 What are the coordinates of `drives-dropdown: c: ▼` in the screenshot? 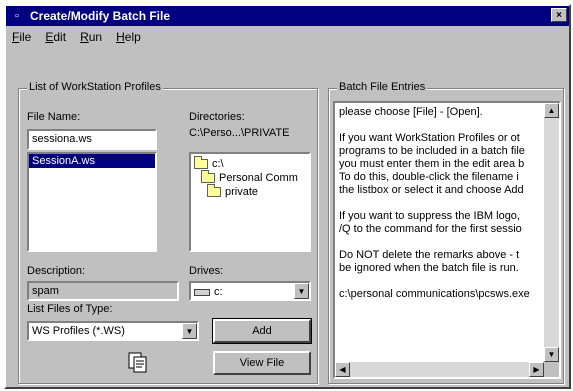 It's located at (250, 291).